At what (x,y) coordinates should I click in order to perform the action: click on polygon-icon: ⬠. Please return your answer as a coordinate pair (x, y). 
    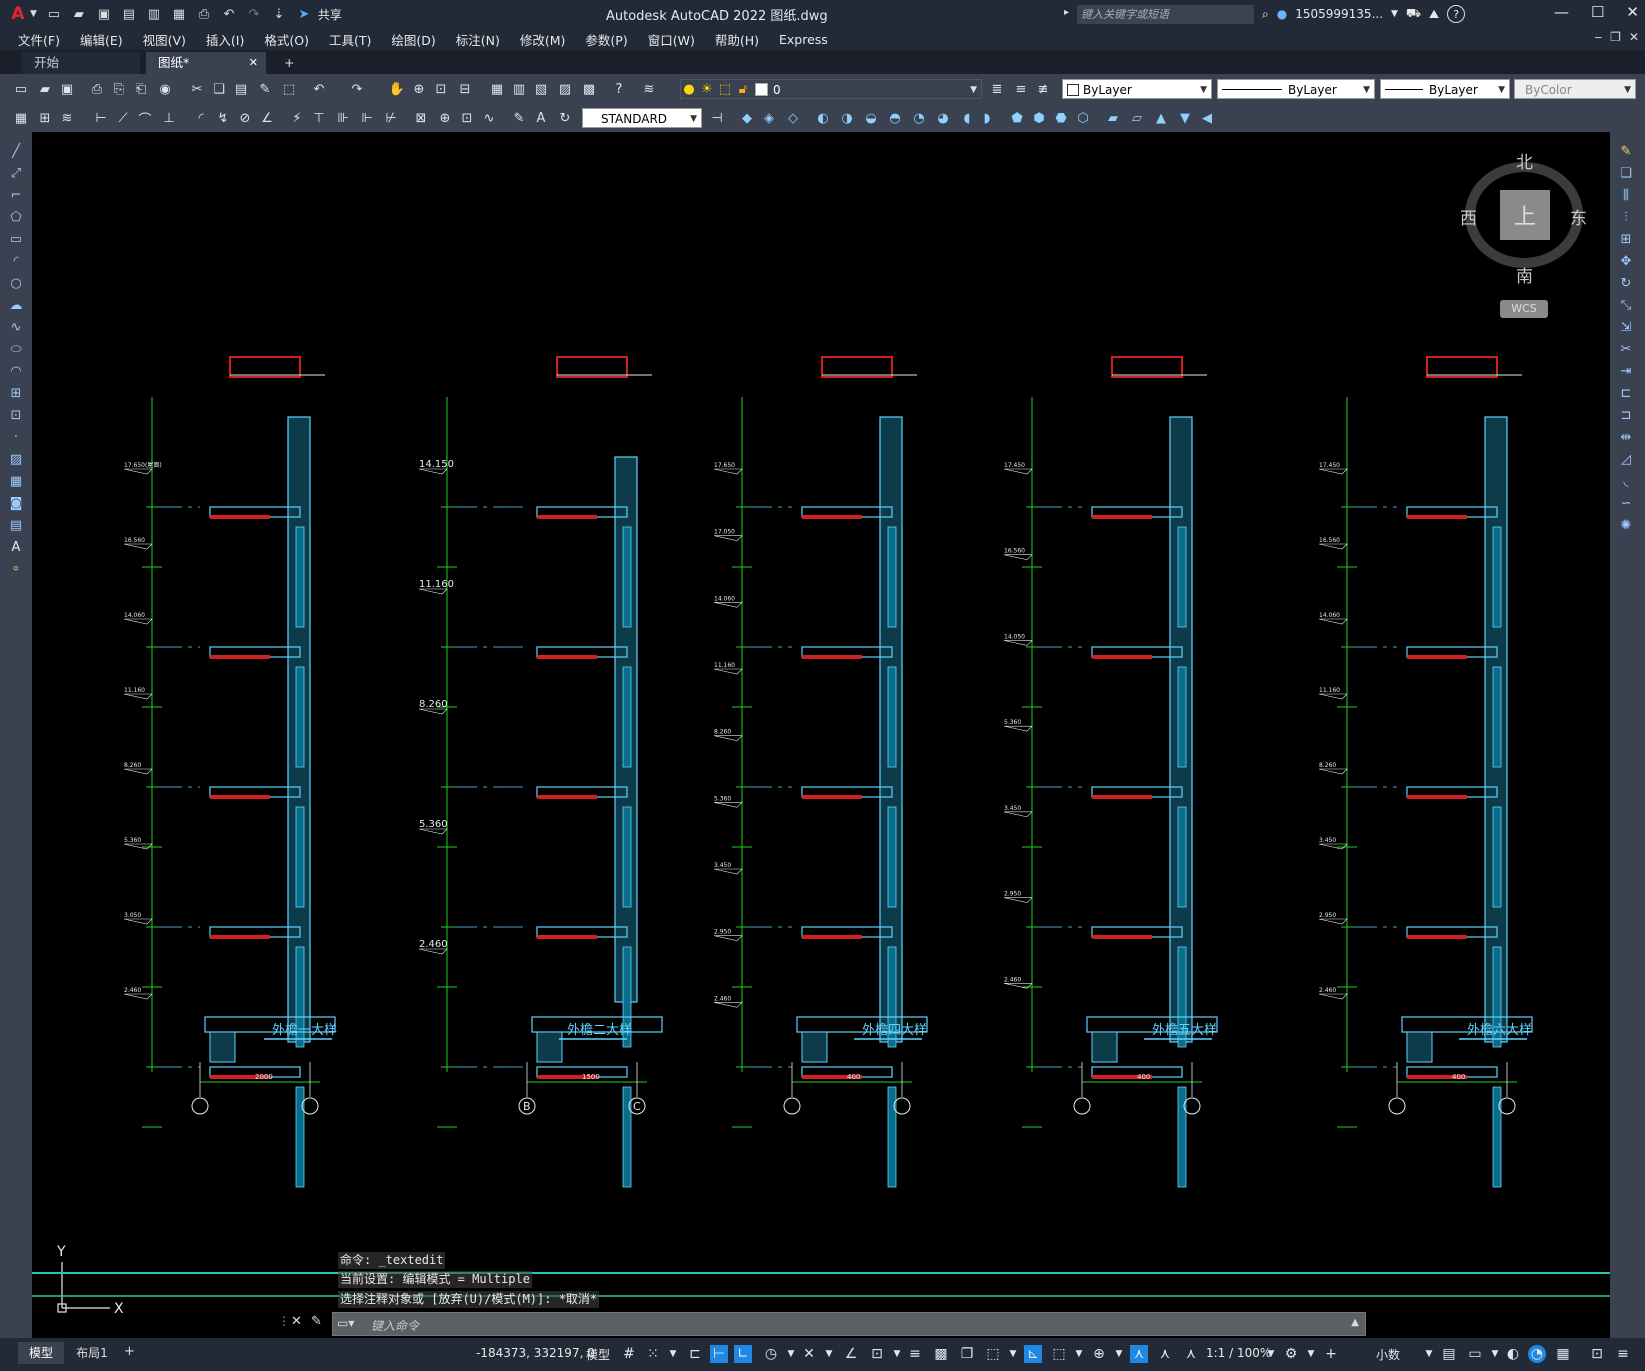
    Looking at the image, I should click on (16, 217).